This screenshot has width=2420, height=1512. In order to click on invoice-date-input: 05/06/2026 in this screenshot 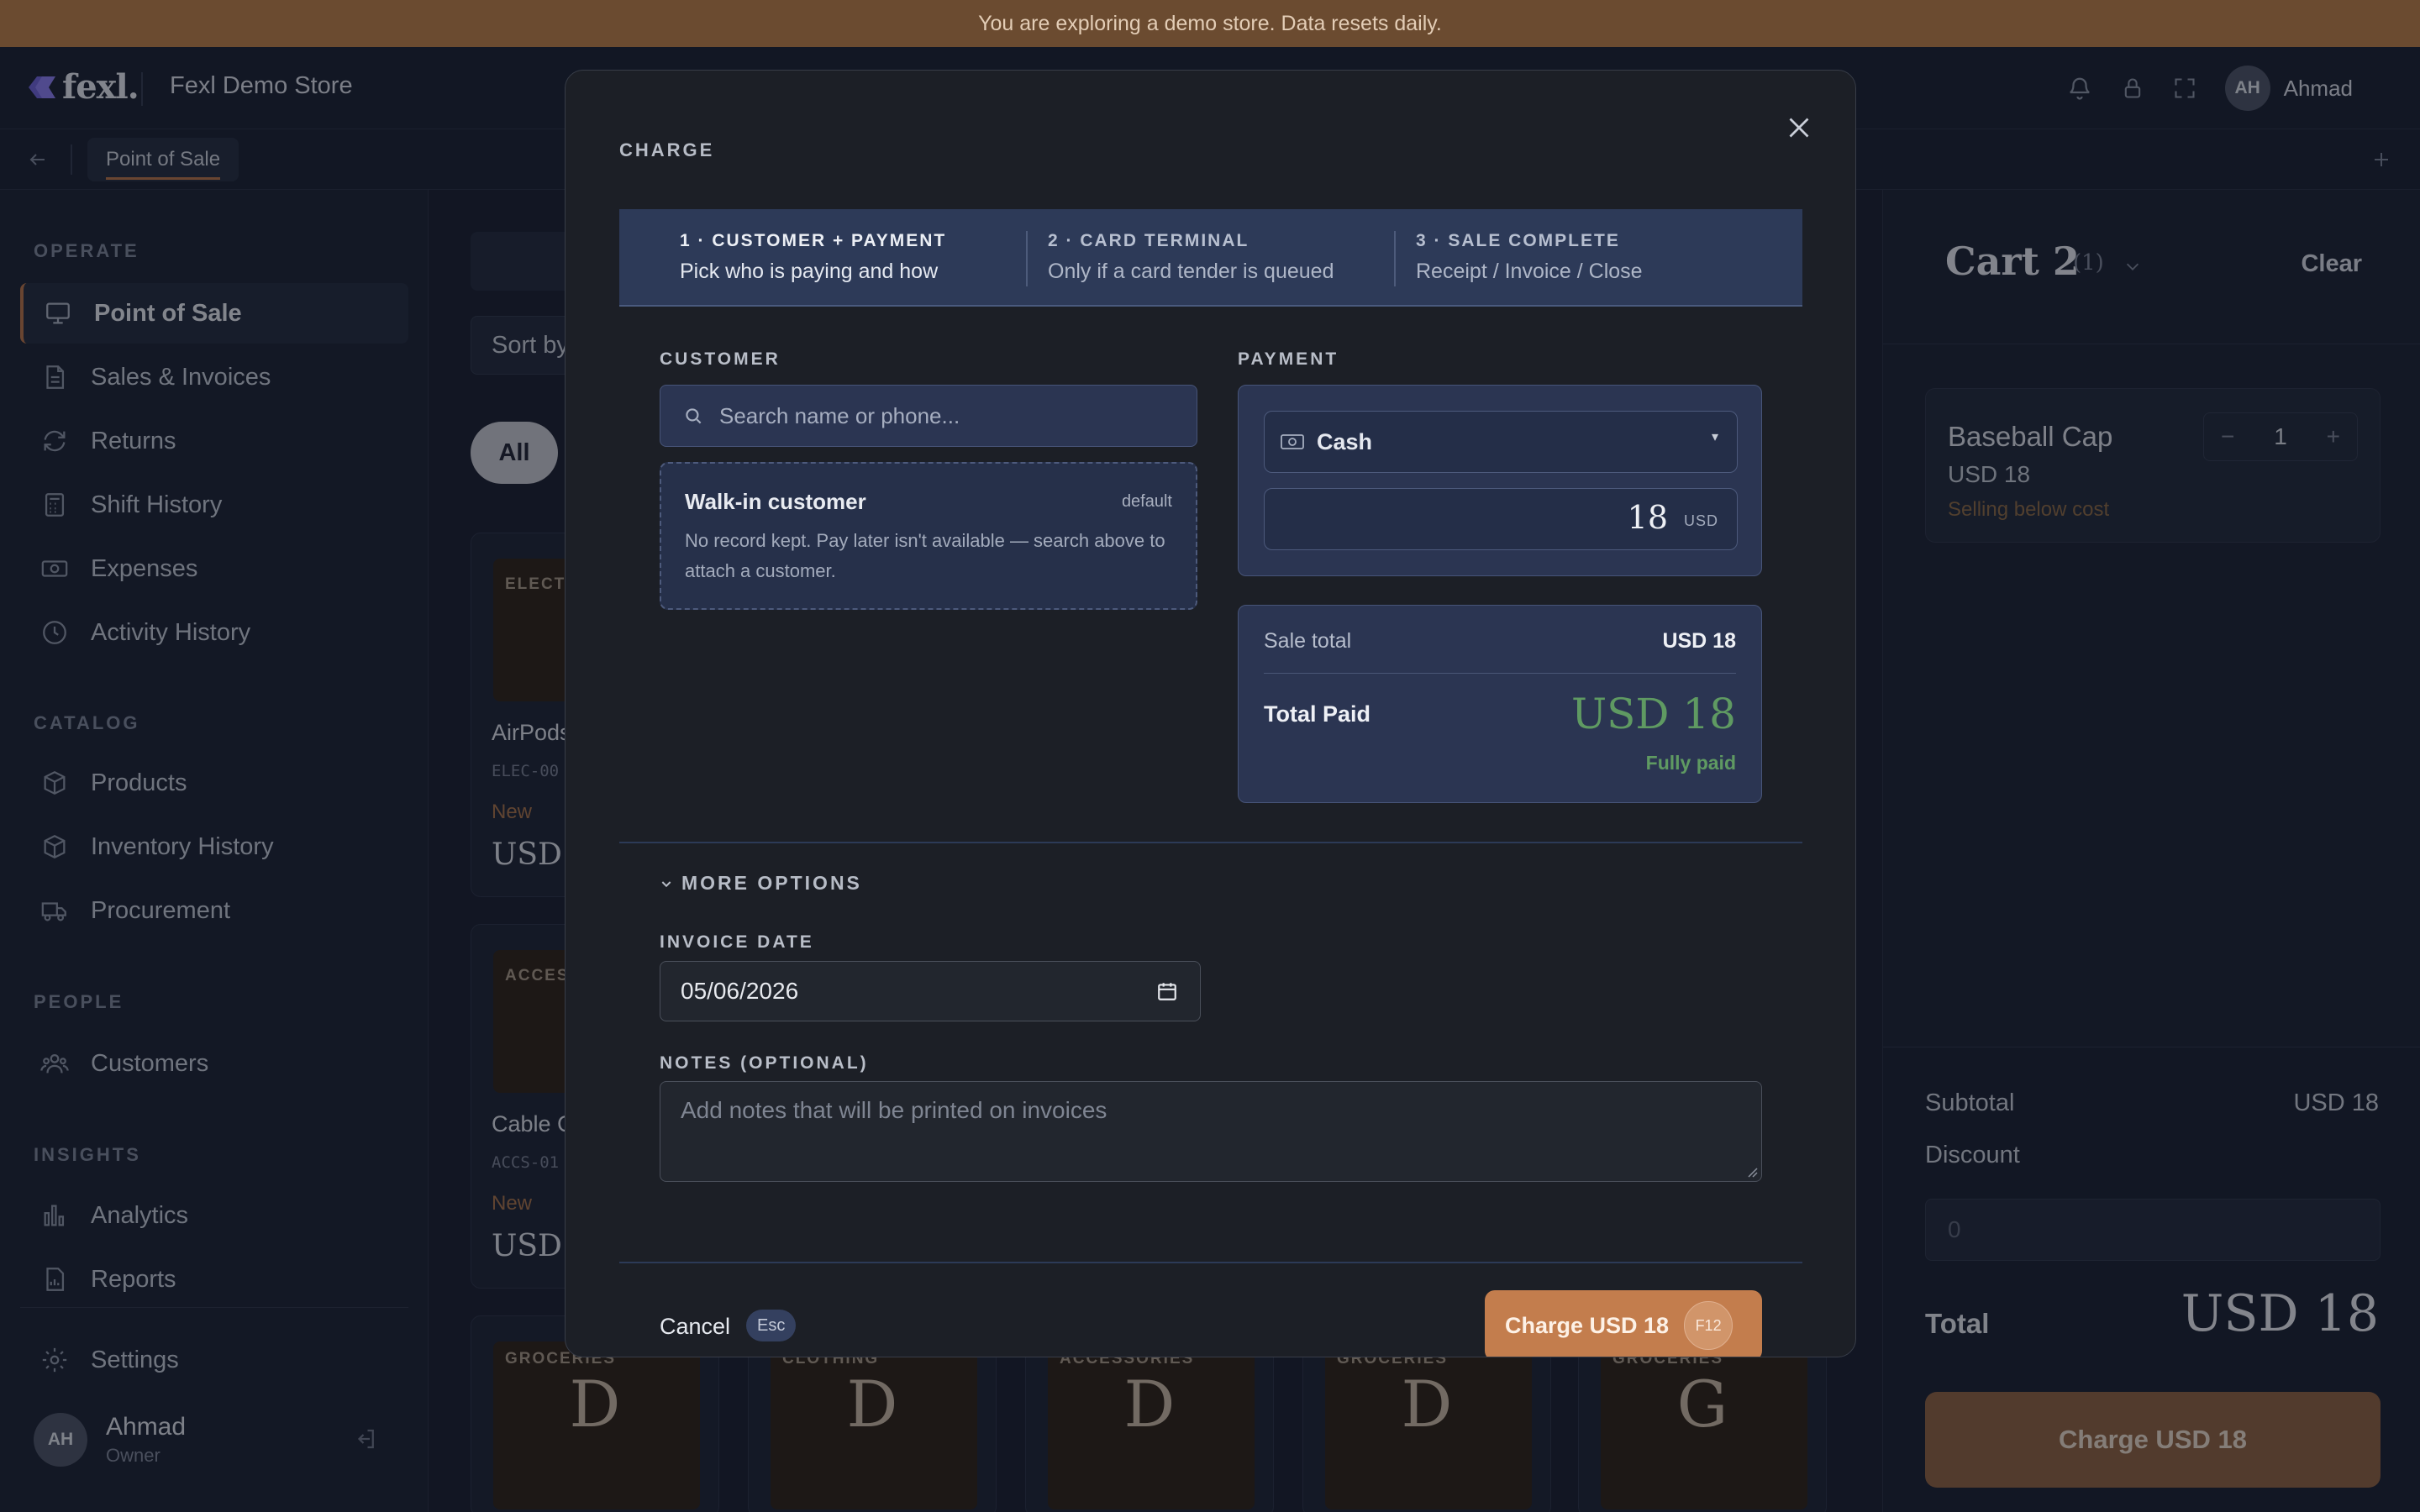, I will do `click(931, 991)`.